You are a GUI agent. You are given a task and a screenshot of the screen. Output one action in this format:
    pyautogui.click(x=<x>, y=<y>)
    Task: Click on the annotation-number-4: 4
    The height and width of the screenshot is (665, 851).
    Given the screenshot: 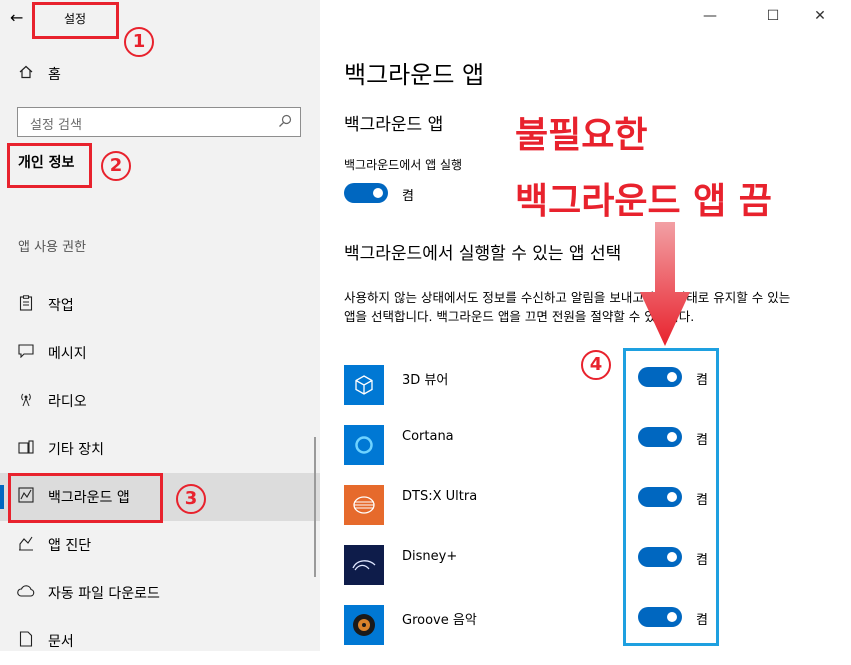 What is the action you would take?
    pyautogui.click(x=596, y=365)
    